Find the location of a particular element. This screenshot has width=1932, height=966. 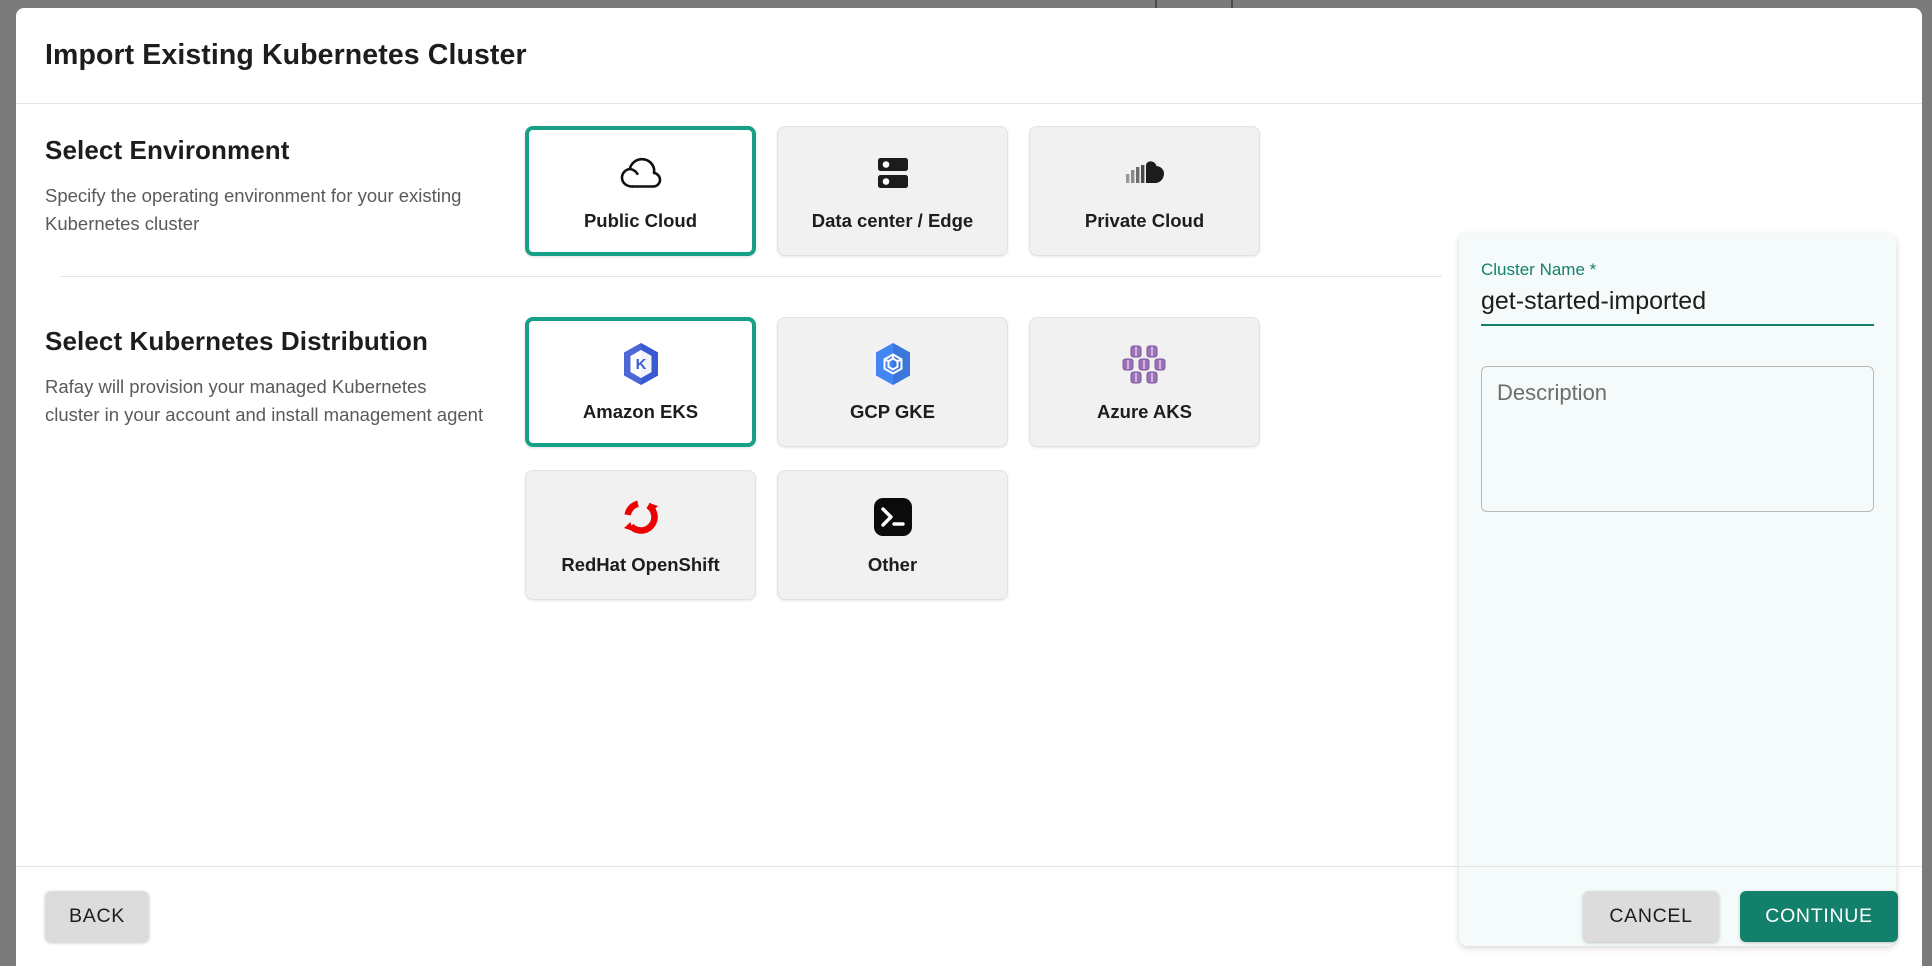

distribution-card-gcp-gke: GCP GKE is located at coordinates (892, 382).